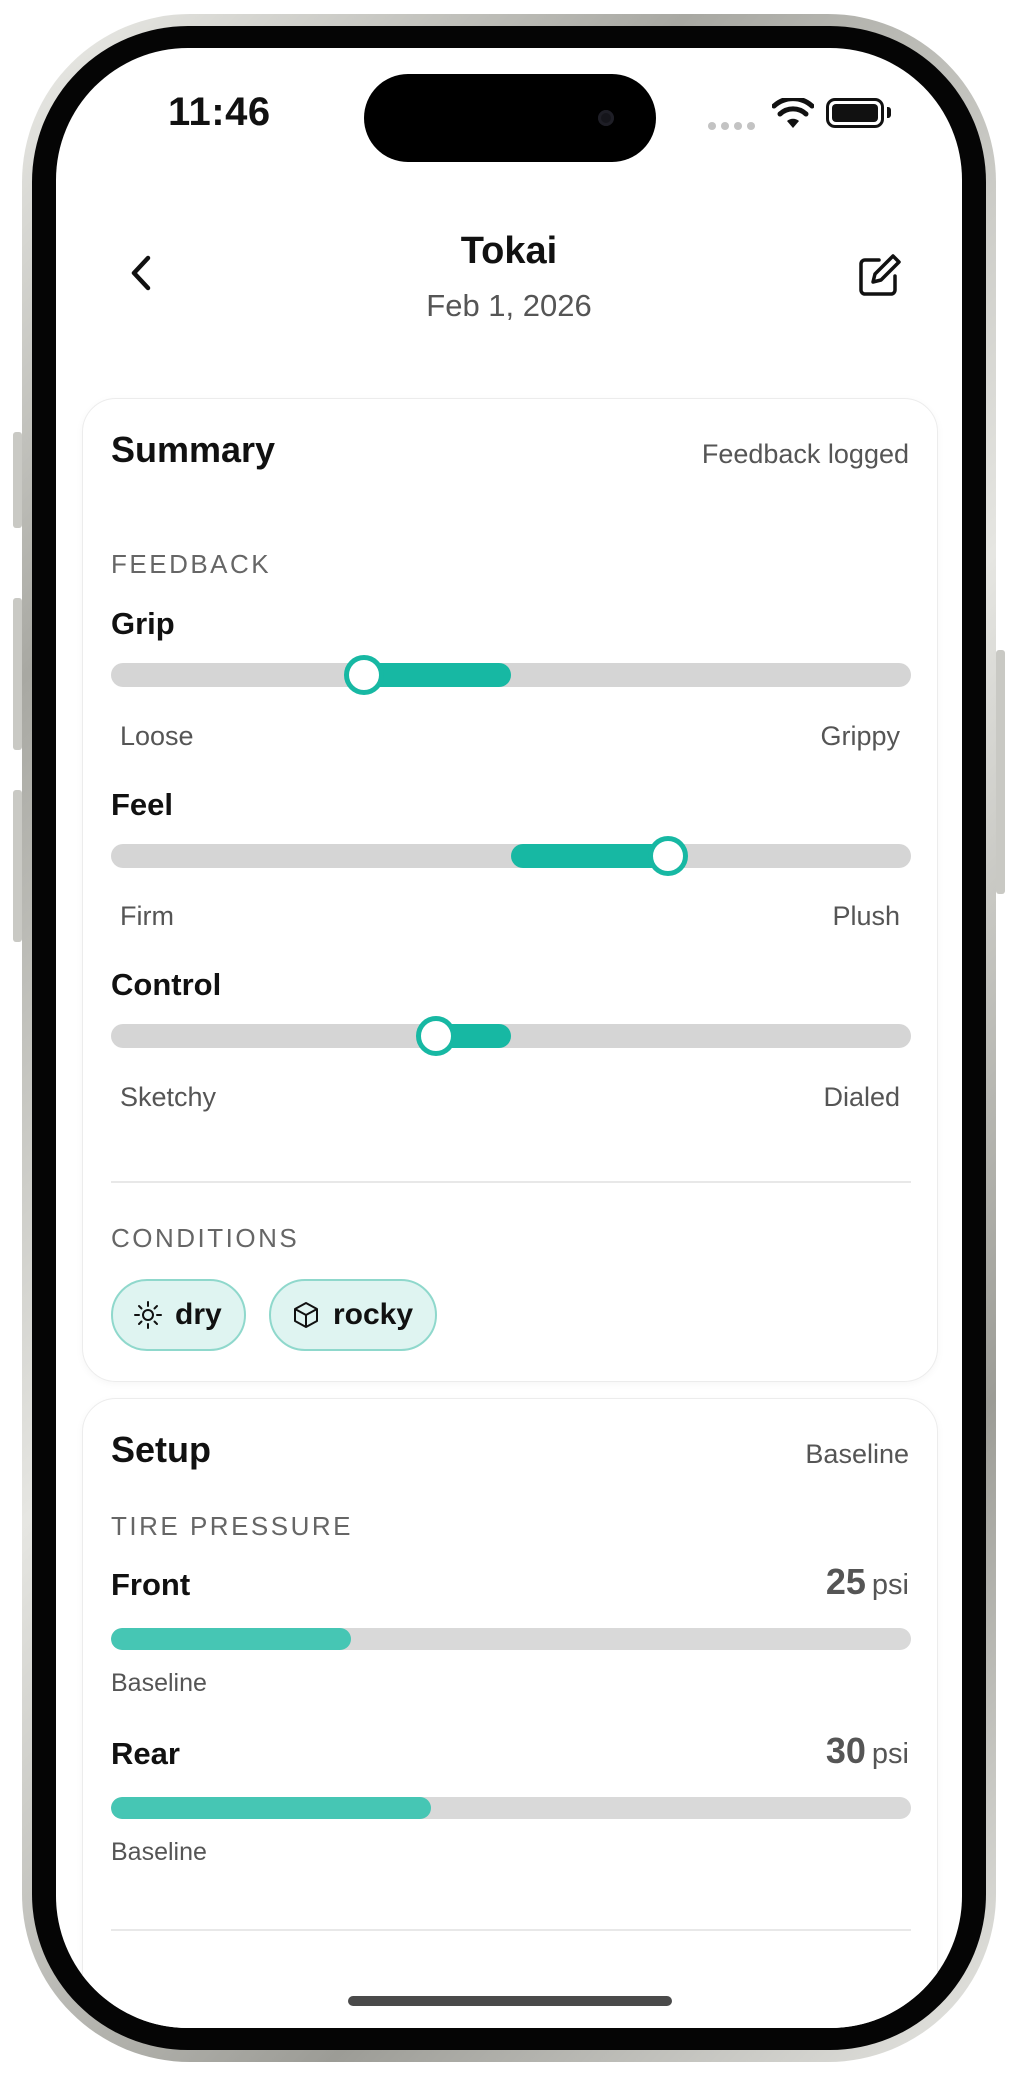  What do you see at coordinates (159, 1852) in the screenshot?
I see `rear-tire-caption: Baseline` at bounding box center [159, 1852].